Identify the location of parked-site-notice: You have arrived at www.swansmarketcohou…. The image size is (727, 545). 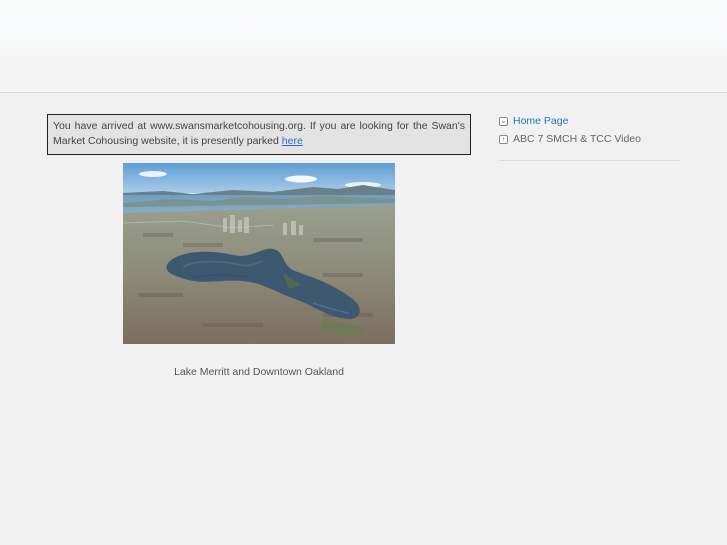
(259, 134).